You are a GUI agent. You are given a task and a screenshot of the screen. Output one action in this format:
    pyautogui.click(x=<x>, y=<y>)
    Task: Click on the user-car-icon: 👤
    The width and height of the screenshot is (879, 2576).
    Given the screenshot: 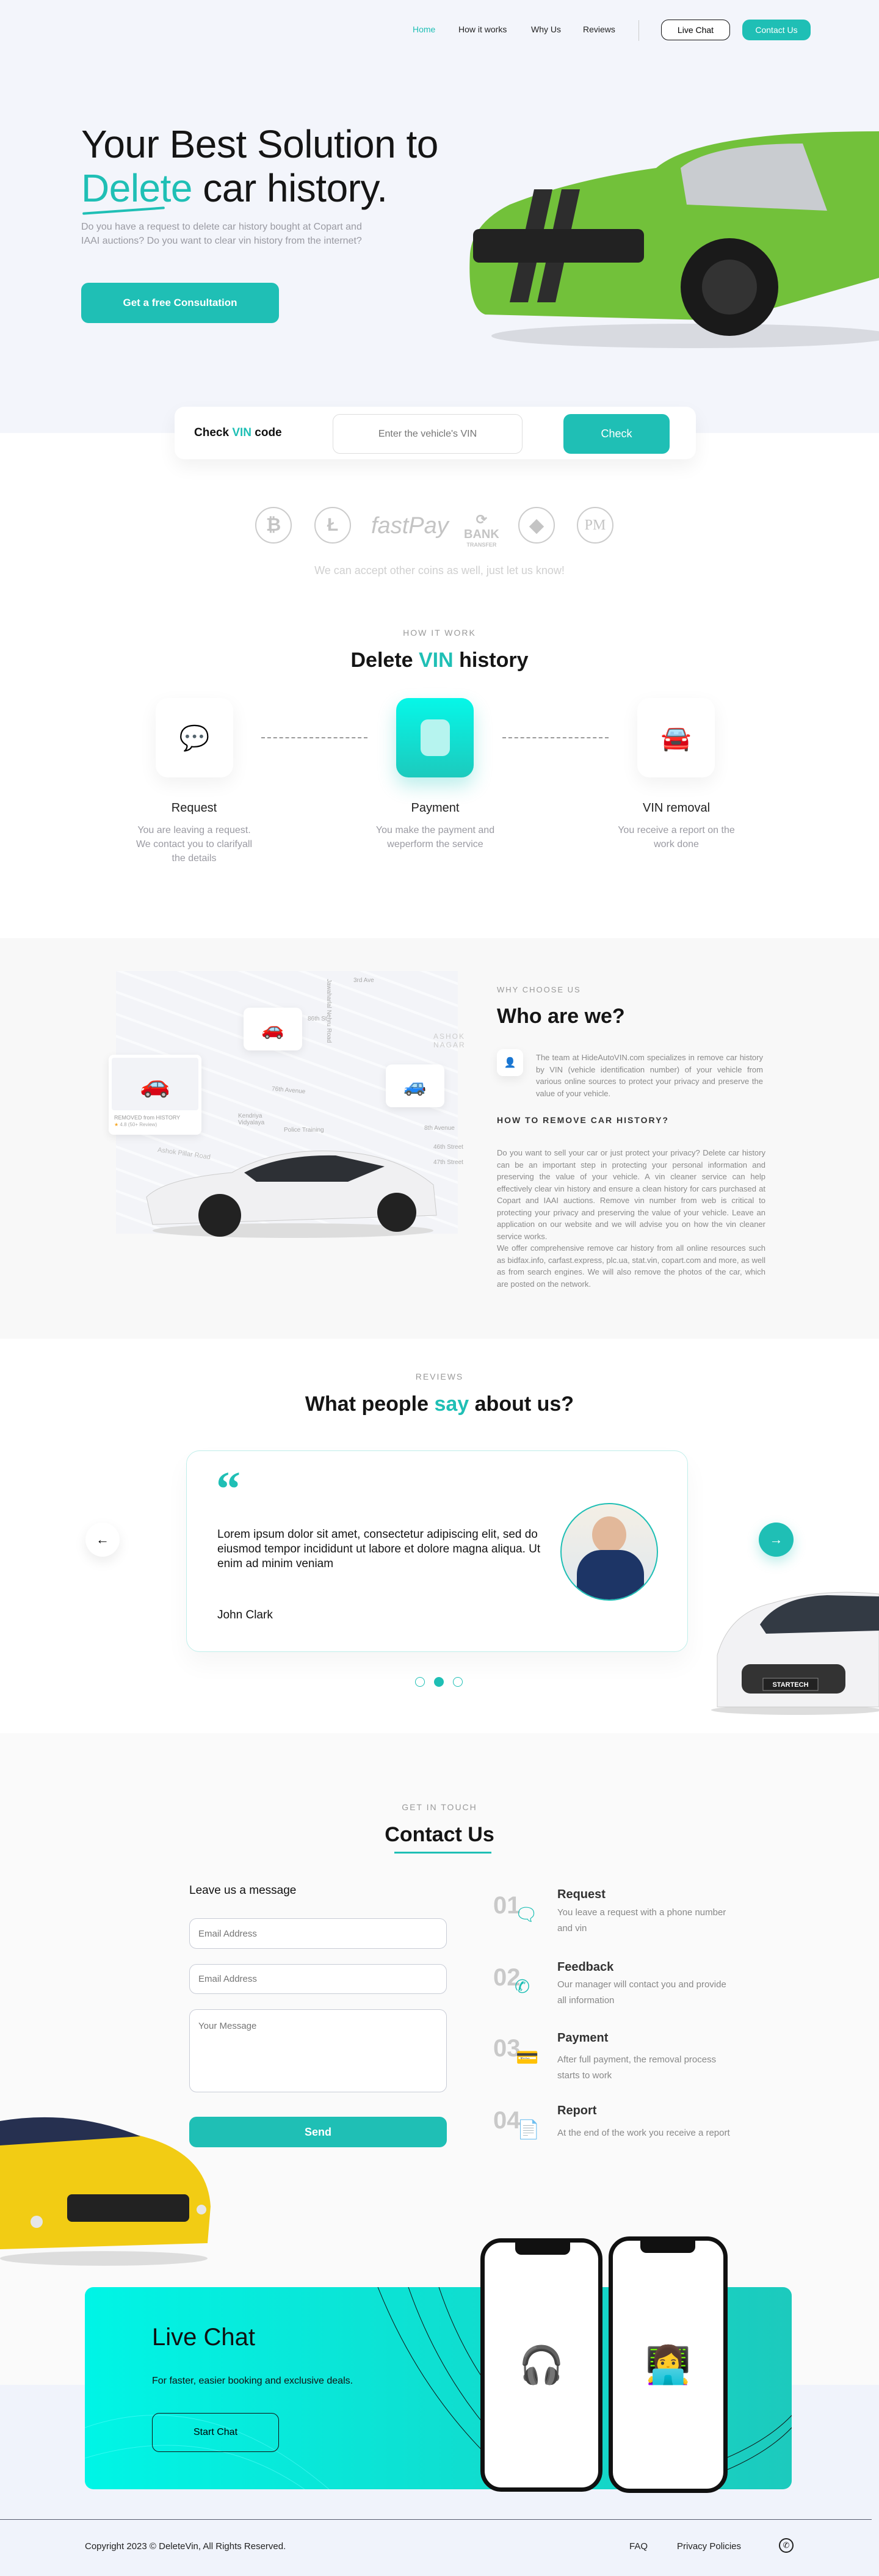 What is the action you would take?
    pyautogui.click(x=510, y=1062)
    